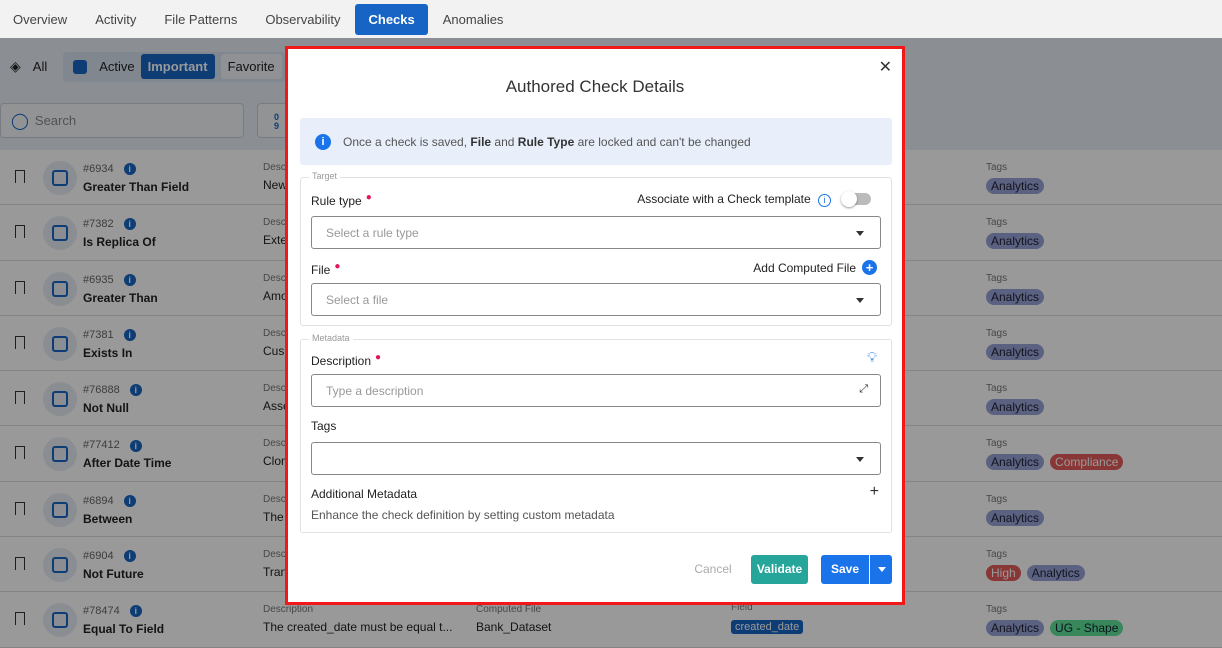  I want to click on target-legend: Target, so click(325, 176).